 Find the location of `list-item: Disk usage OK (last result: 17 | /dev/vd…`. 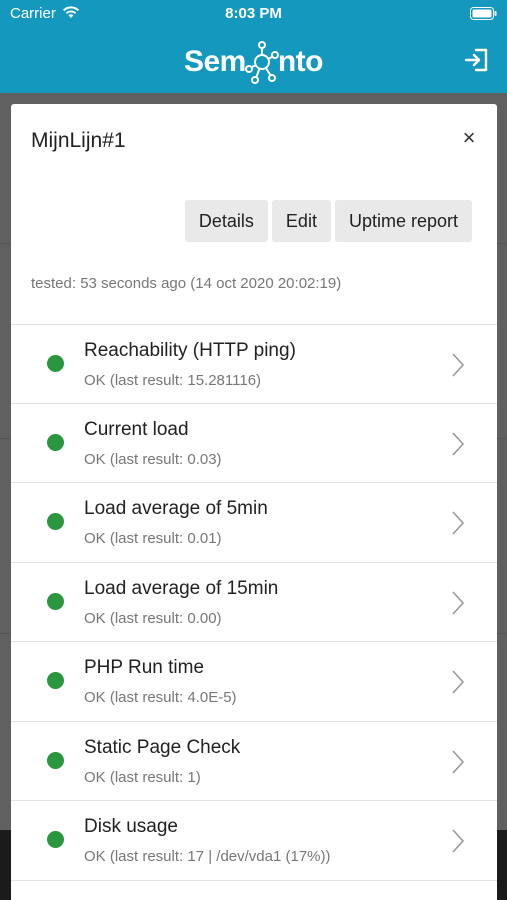

list-item: Disk usage OK (last result: 17 | /dev/vd… is located at coordinates (254, 841).